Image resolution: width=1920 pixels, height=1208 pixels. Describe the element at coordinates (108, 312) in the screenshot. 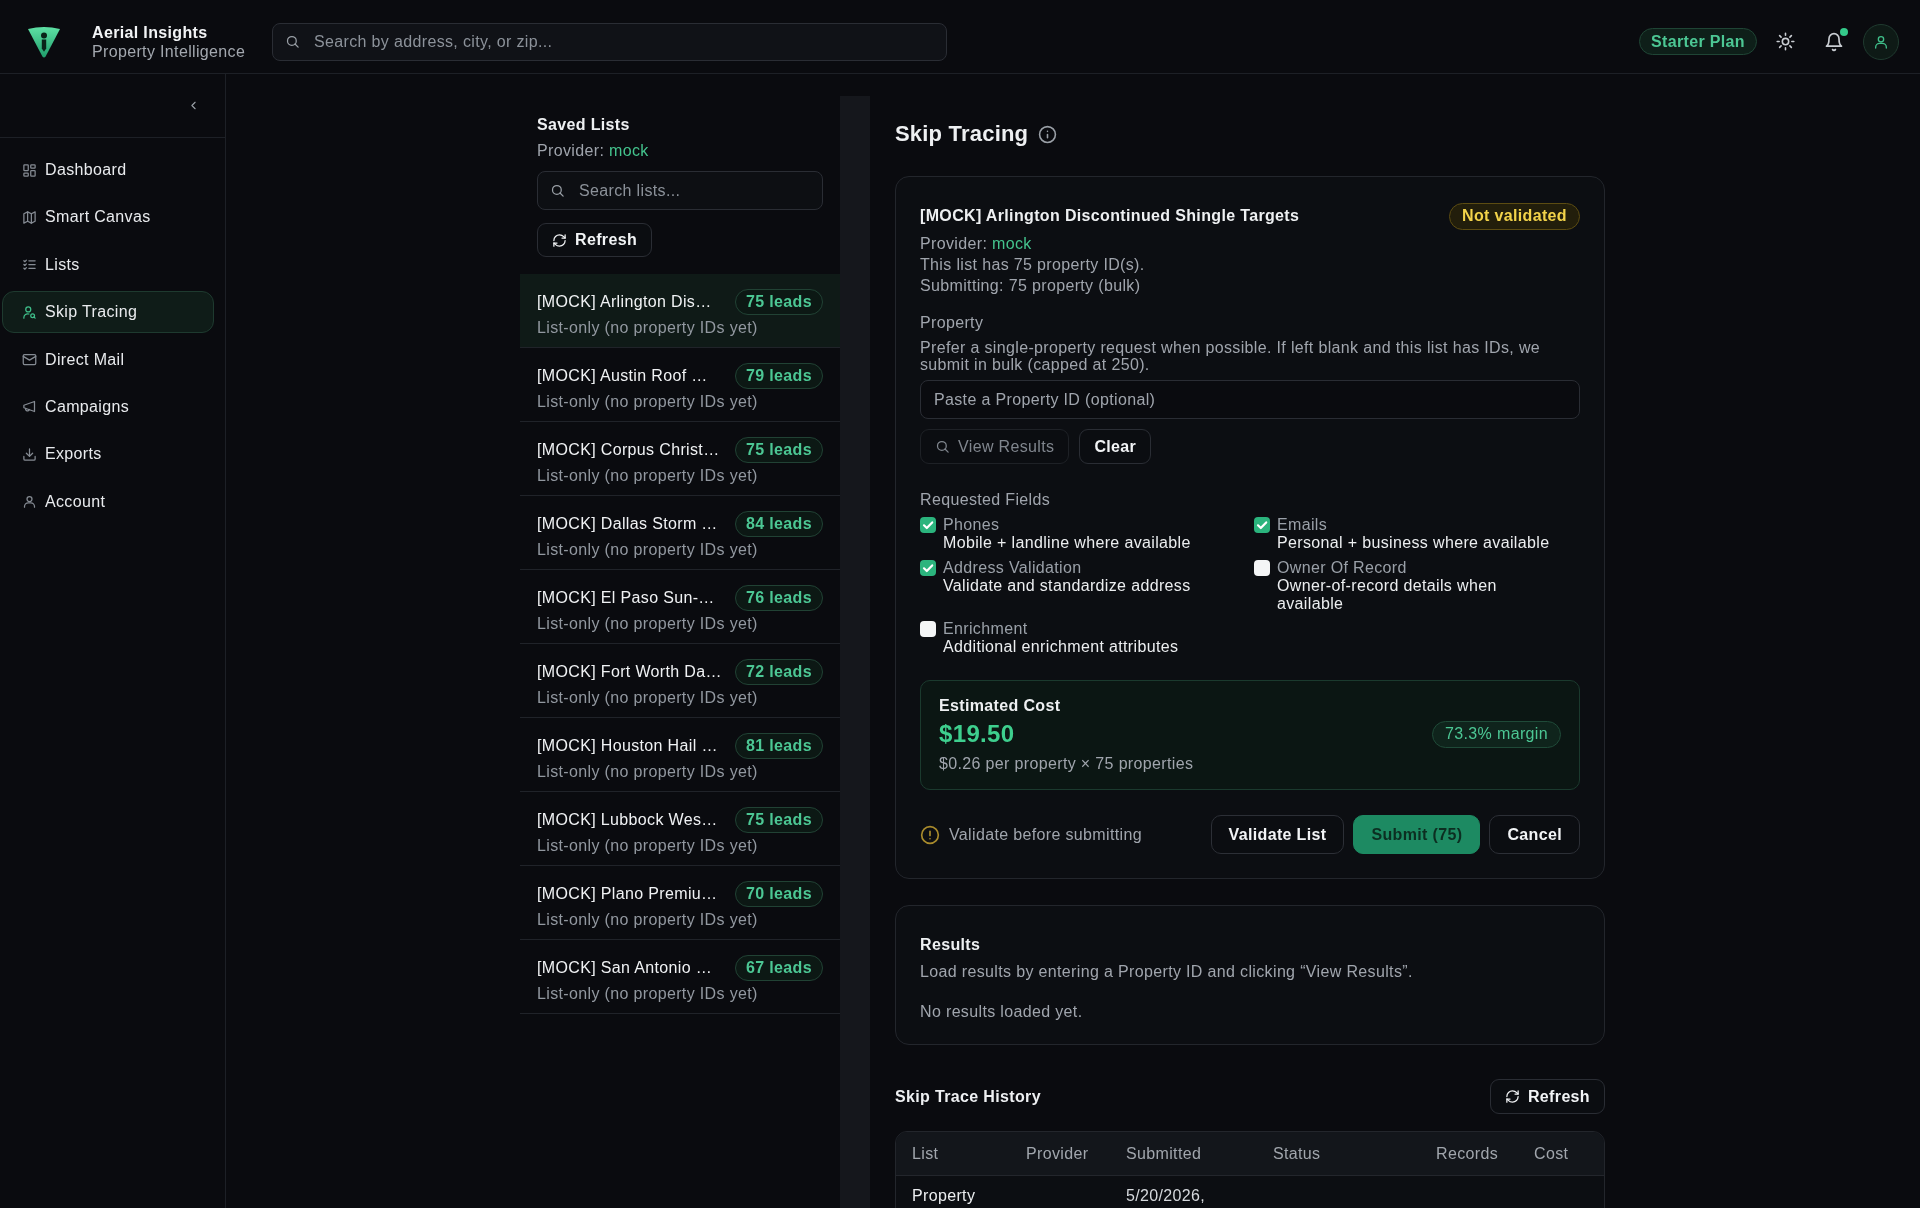

I see `nav-item: Skip Tracing` at that location.